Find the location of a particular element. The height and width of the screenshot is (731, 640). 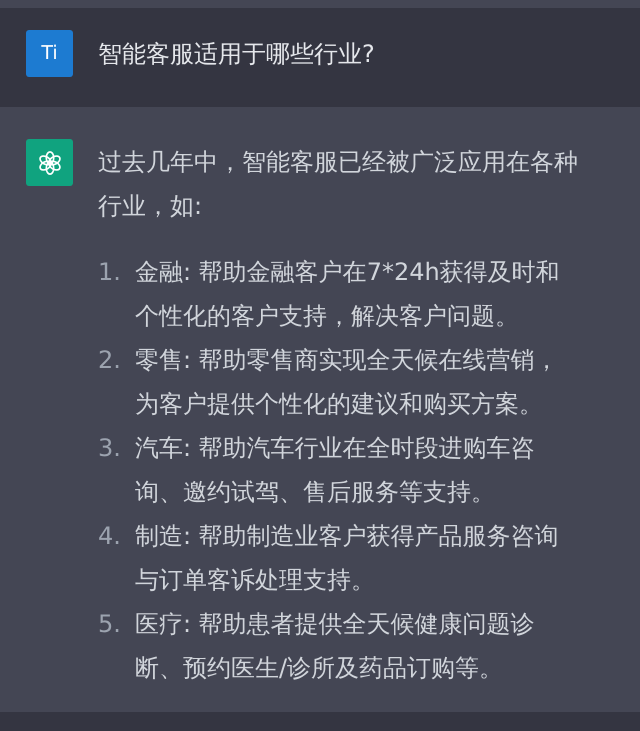

list-number: 2. is located at coordinates (110, 360).